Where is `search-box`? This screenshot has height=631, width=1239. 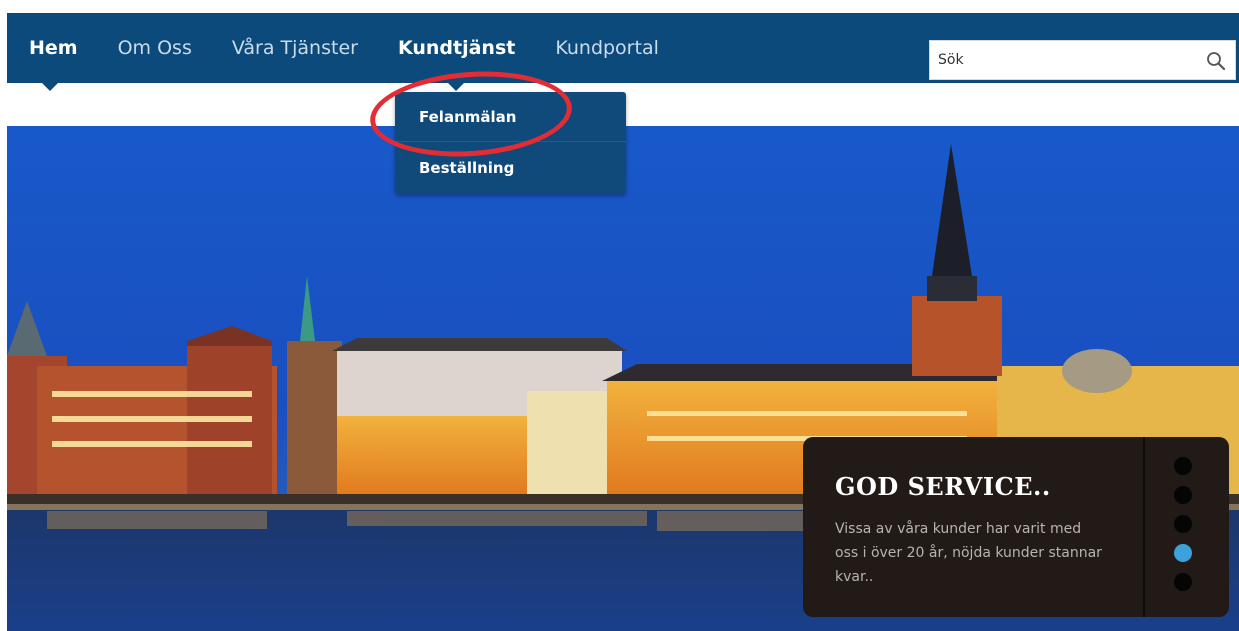
search-box is located at coordinates (1082, 60).